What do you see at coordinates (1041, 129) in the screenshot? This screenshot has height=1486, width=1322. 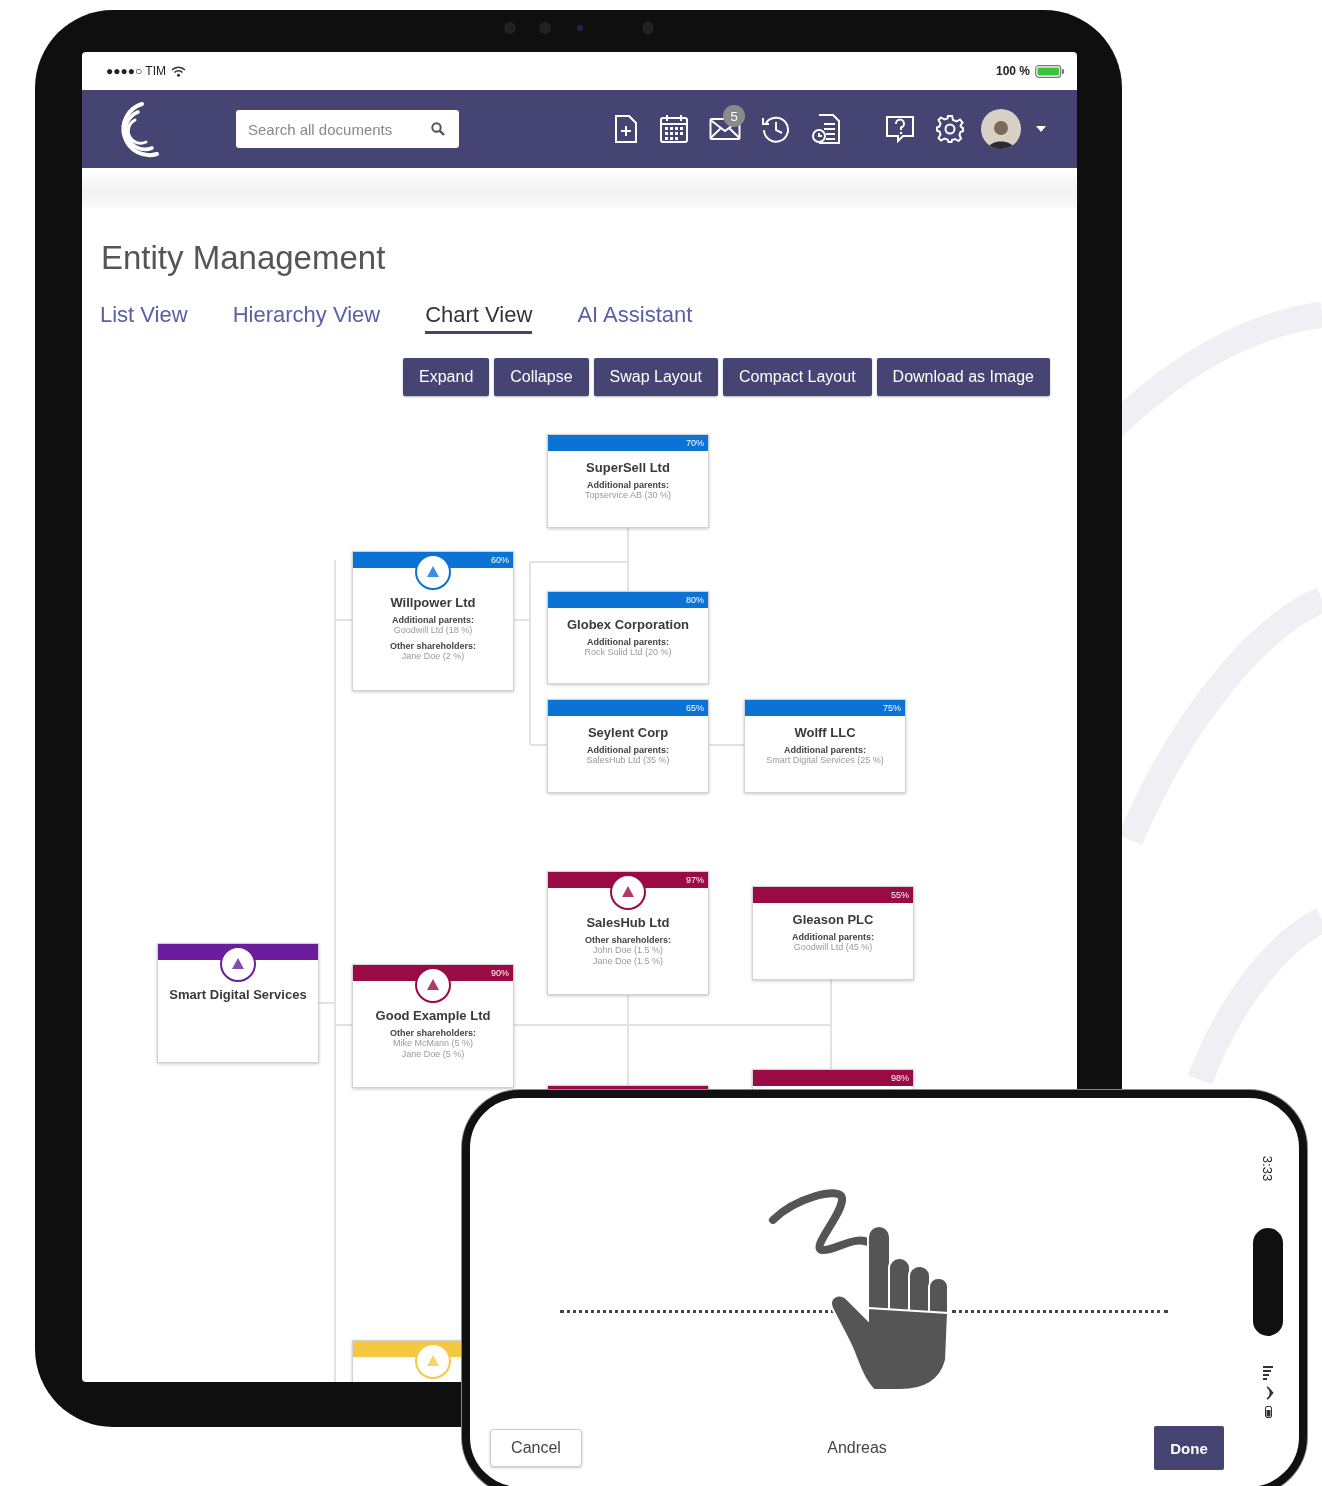 I see `caret-icon` at bounding box center [1041, 129].